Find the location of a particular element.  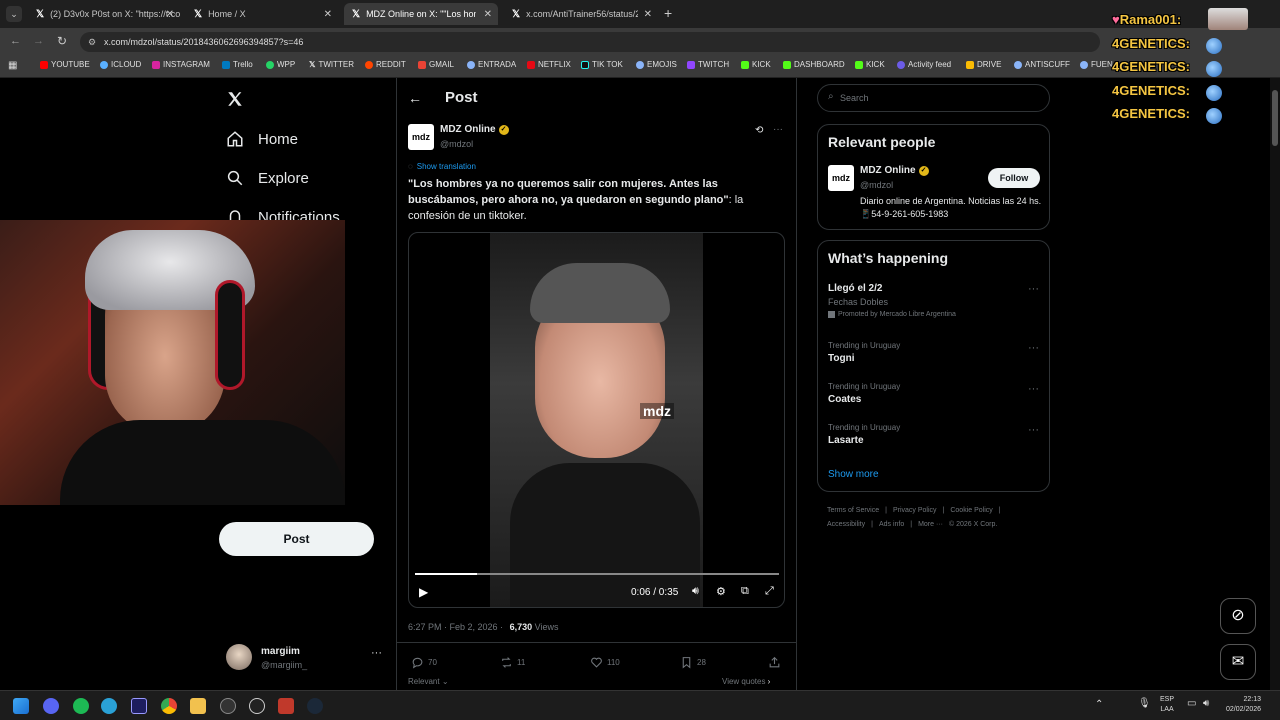

back-icon: ← is located at coordinates (15, 41).